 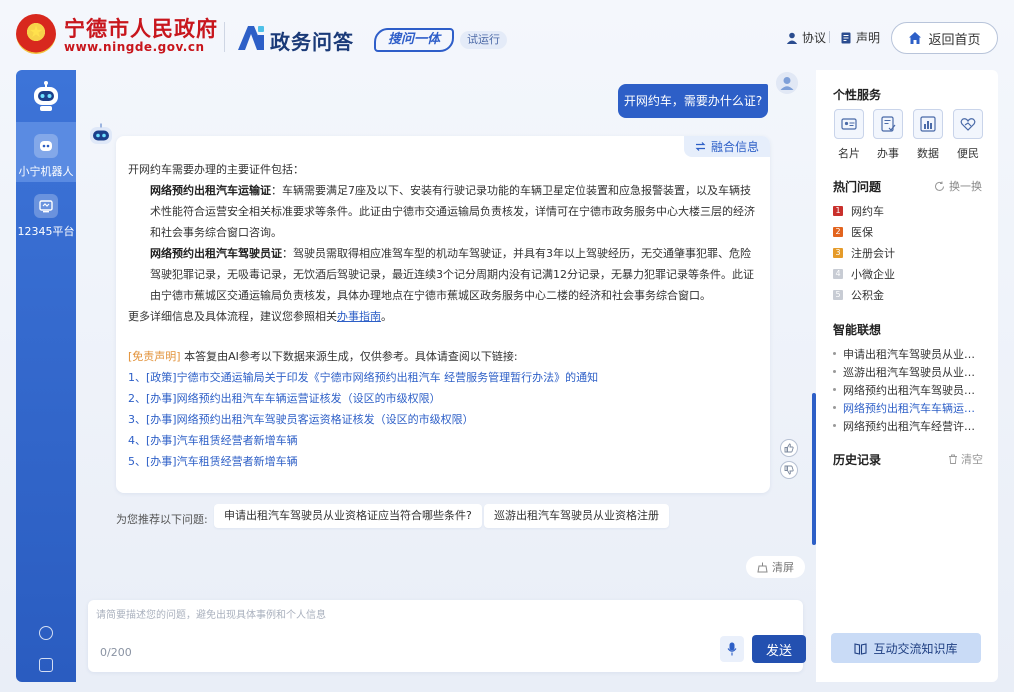 I want to click on thumbs-up-icon, so click(x=789, y=448).